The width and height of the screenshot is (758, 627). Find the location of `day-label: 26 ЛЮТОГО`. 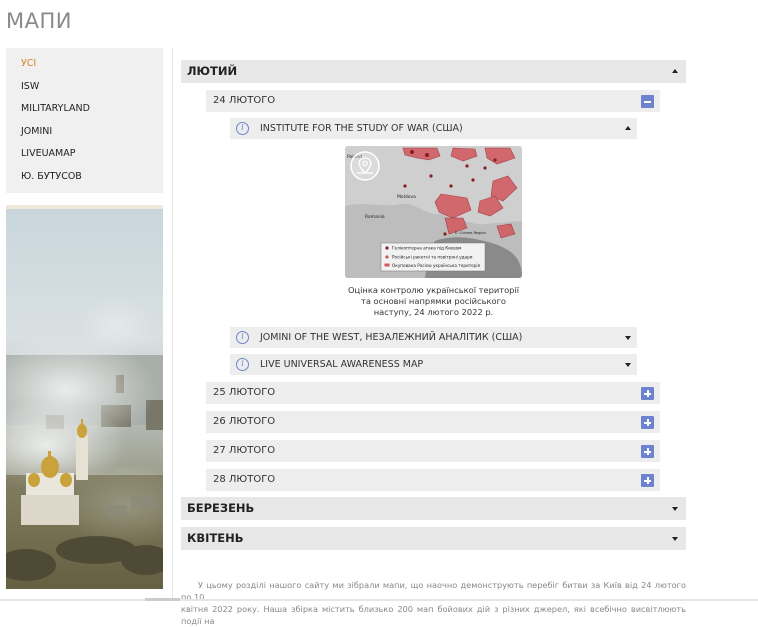

day-label: 26 ЛЮТОГО is located at coordinates (244, 421).